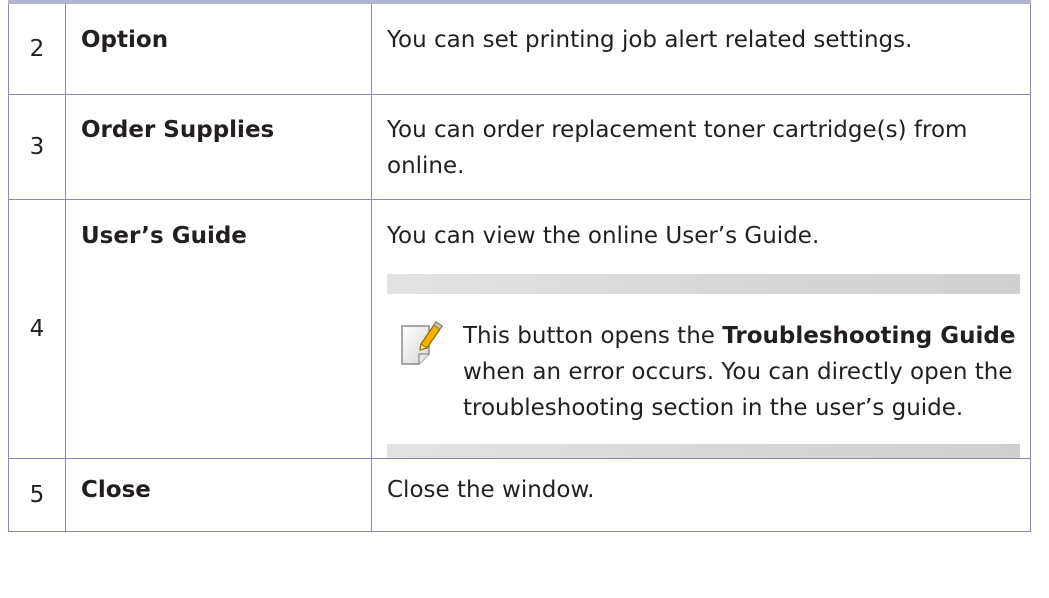 The image size is (1049, 598). Describe the element at coordinates (869, 336) in the screenshot. I see `note-bold-1: Troubleshooting Guide` at that location.